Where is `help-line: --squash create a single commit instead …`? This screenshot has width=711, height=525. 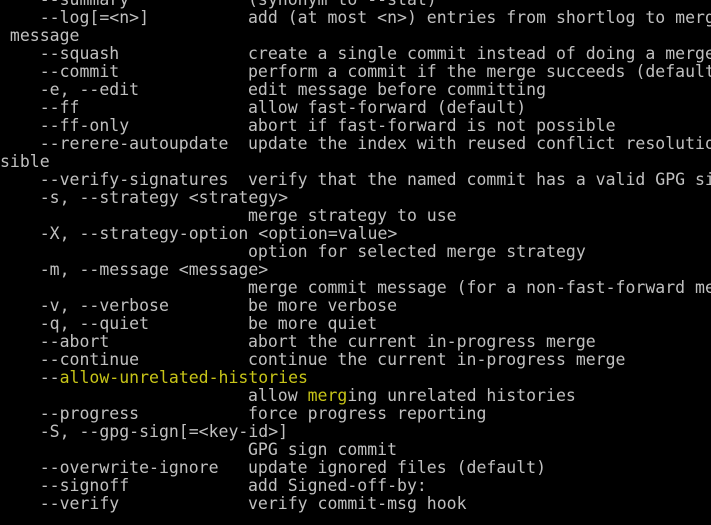 help-line: --squash create a single commit instead … is located at coordinates (355, 54).